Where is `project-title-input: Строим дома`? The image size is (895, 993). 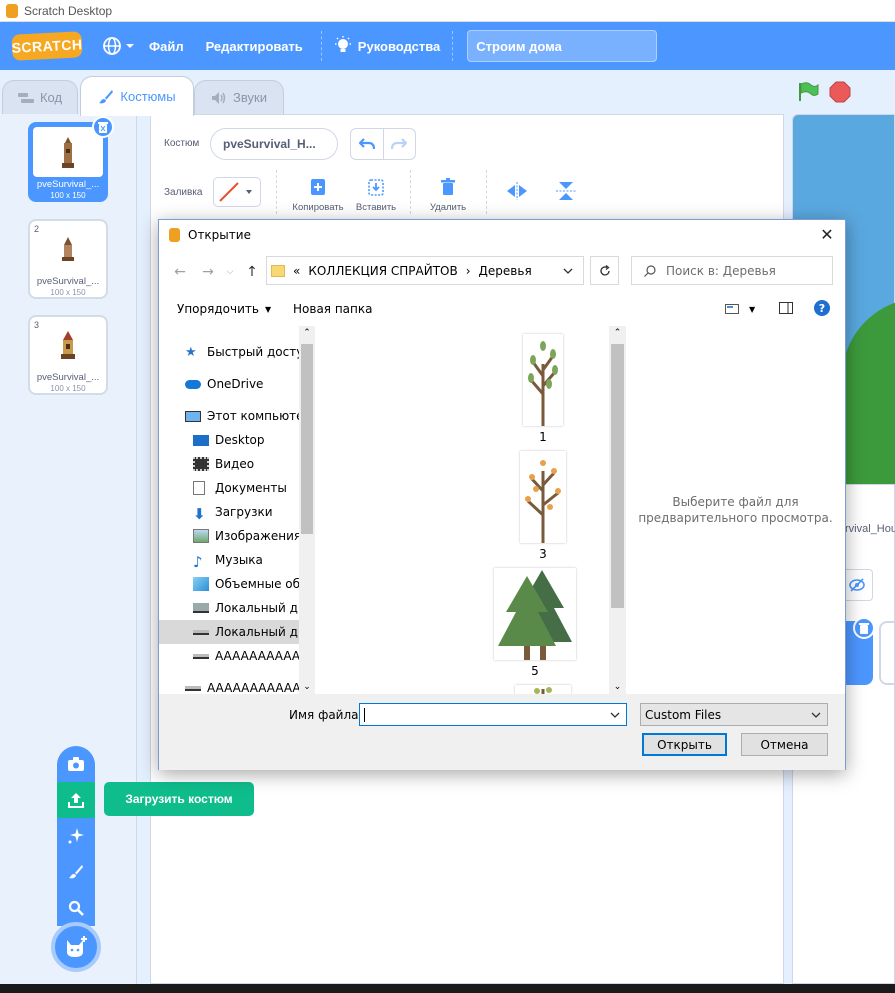 project-title-input: Строим дома is located at coordinates (562, 46).